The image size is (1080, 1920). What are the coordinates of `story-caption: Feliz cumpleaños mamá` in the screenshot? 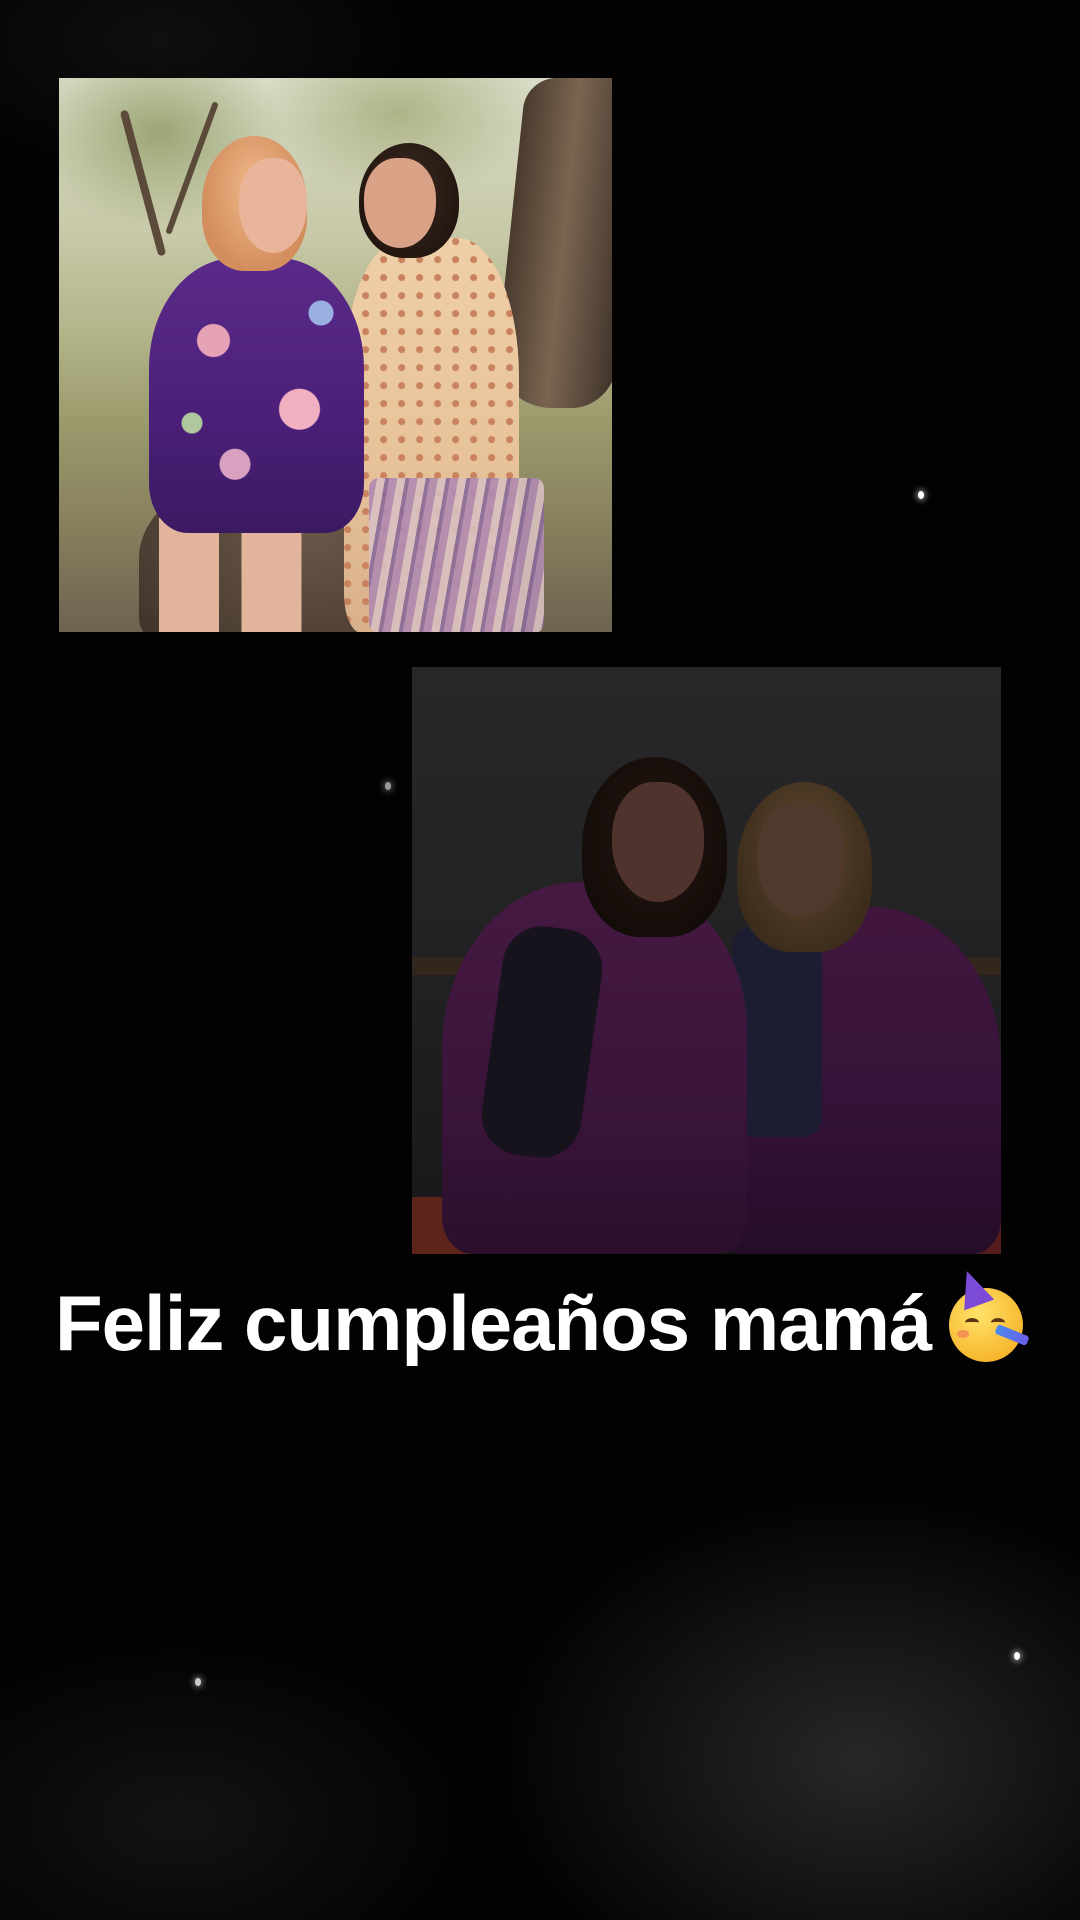 It's located at (542, 1319).